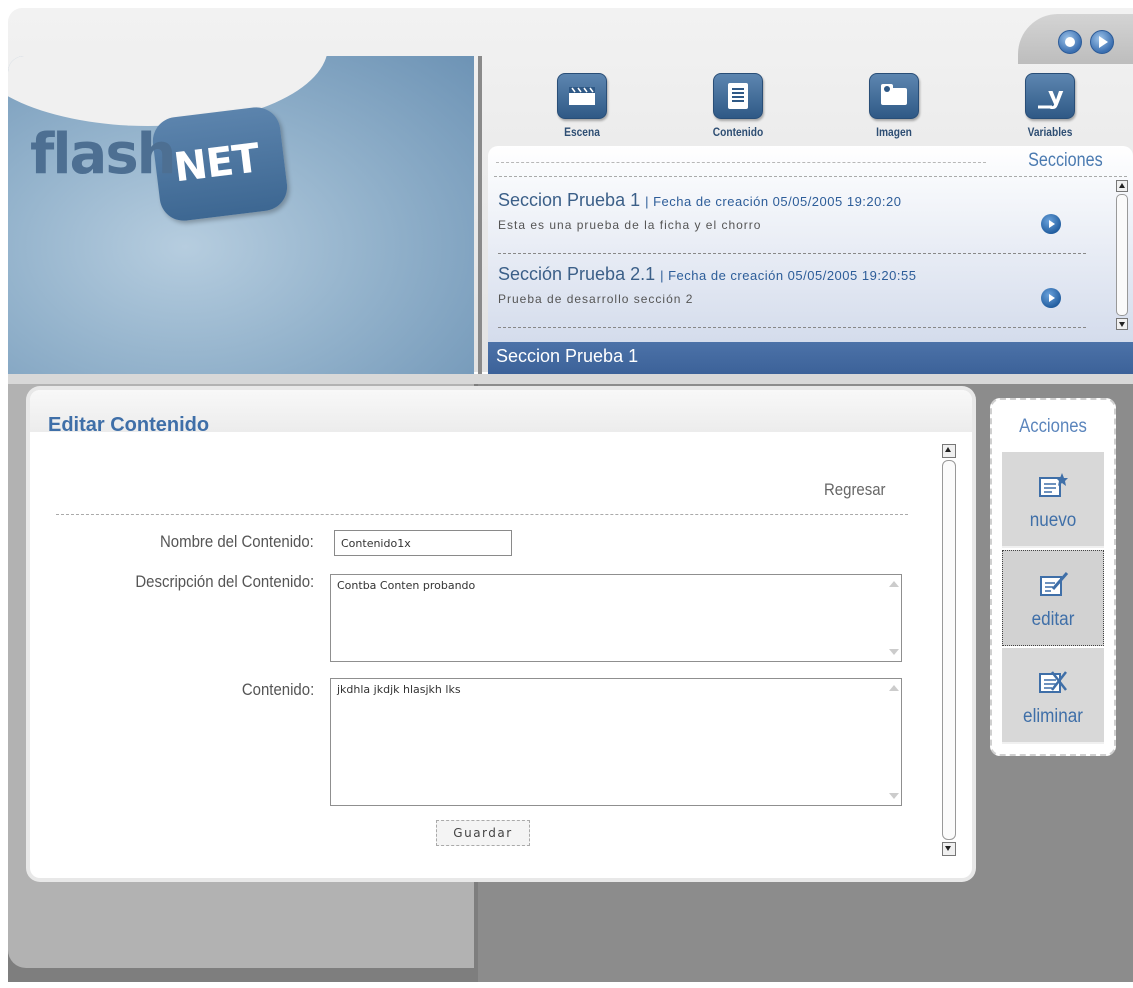 This screenshot has height=988, width=1133. What do you see at coordinates (616, 742) in the screenshot?
I see `contenido-textarea: jkdhla jkdjk hlasjkh lks` at bounding box center [616, 742].